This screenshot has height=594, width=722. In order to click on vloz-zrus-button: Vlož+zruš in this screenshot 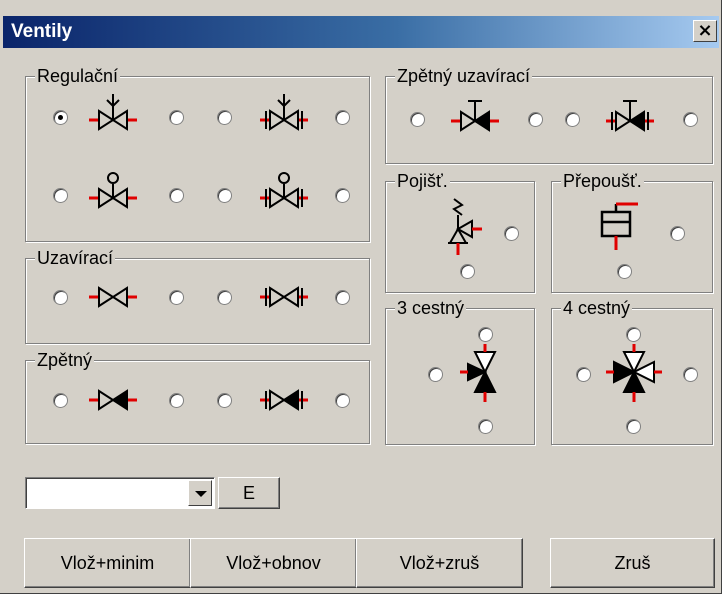, I will do `click(439, 563)`.